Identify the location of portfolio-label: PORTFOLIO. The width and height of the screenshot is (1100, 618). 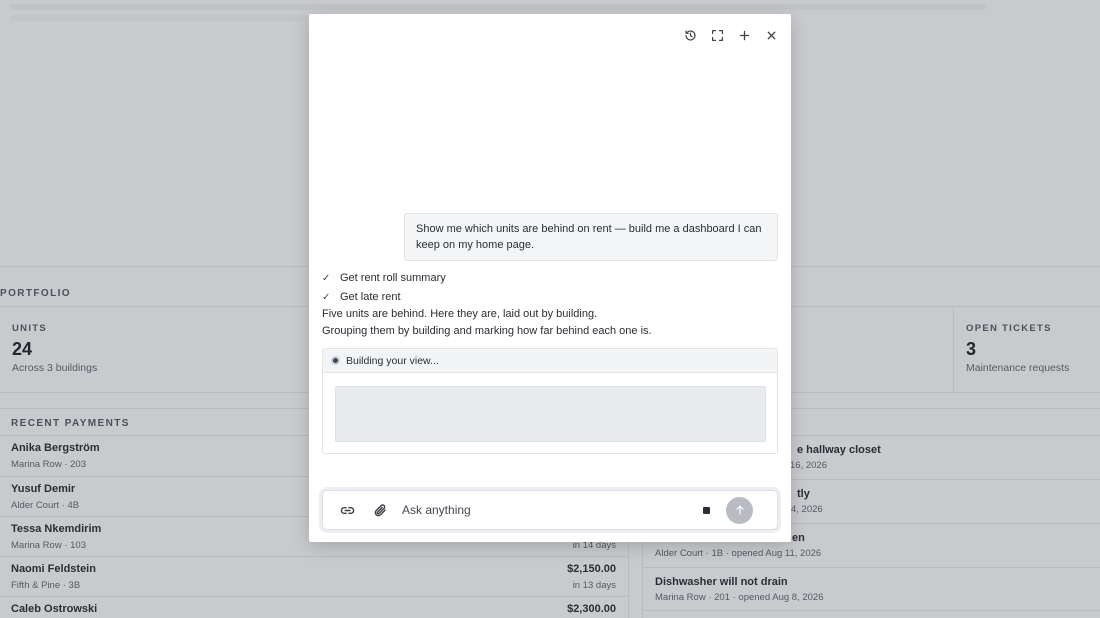
(35, 293).